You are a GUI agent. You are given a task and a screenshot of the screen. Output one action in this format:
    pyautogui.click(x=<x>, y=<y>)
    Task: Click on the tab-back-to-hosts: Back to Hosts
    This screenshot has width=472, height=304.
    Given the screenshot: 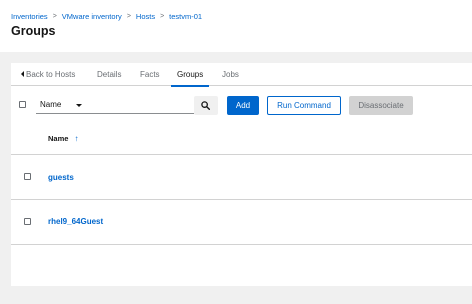 What is the action you would take?
    pyautogui.click(x=48, y=74)
    